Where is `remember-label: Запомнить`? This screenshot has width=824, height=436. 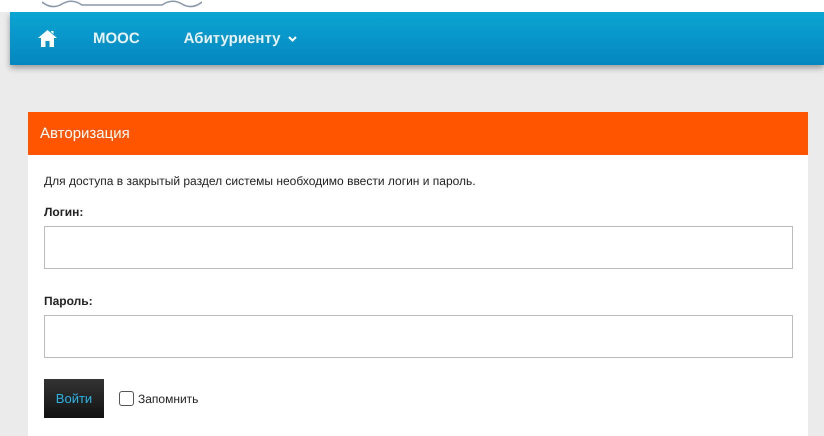 remember-label: Запомнить is located at coordinates (168, 399).